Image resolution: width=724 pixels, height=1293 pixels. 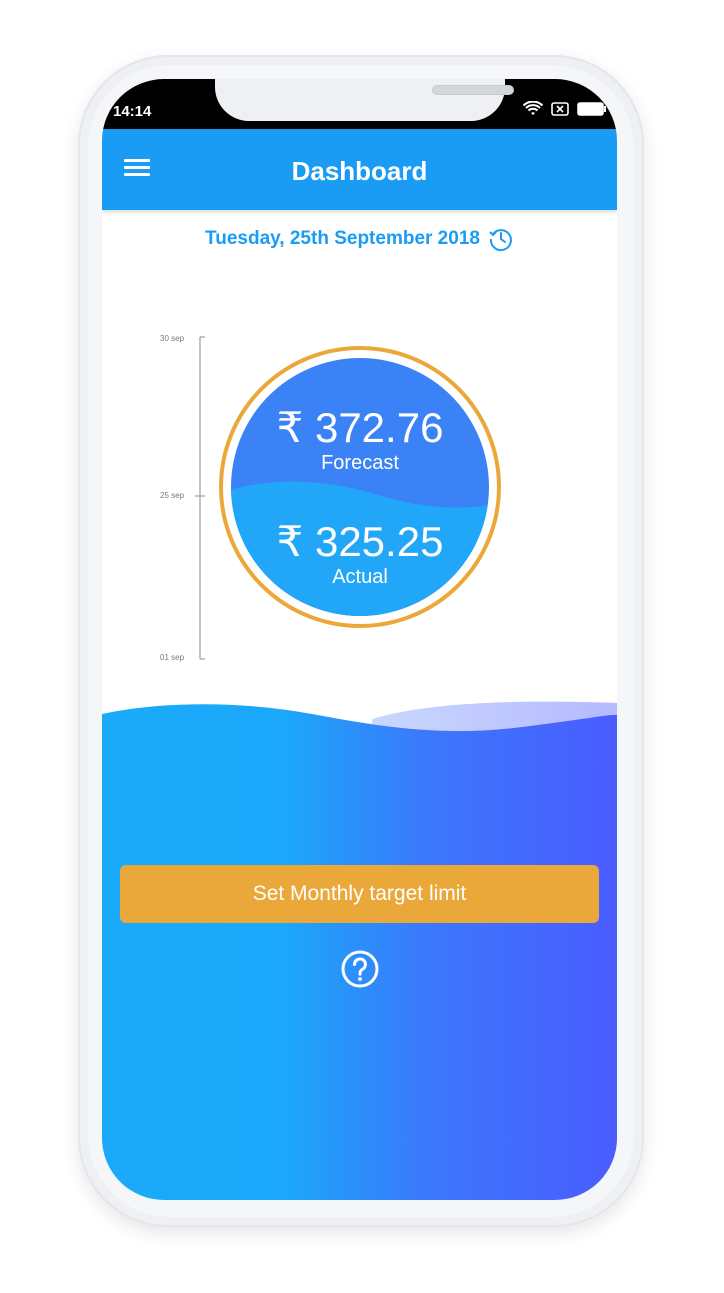 What do you see at coordinates (379, 541) in the screenshot?
I see `actual-value: 325.25` at bounding box center [379, 541].